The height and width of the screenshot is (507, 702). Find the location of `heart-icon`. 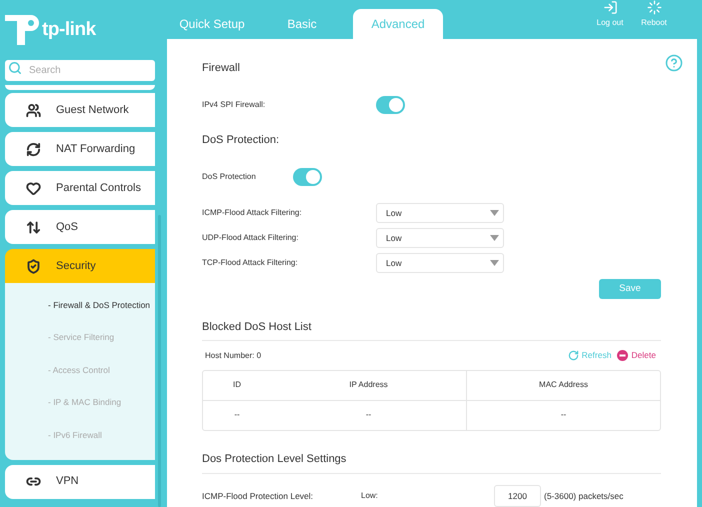

heart-icon is located at coordinates (33, 188).